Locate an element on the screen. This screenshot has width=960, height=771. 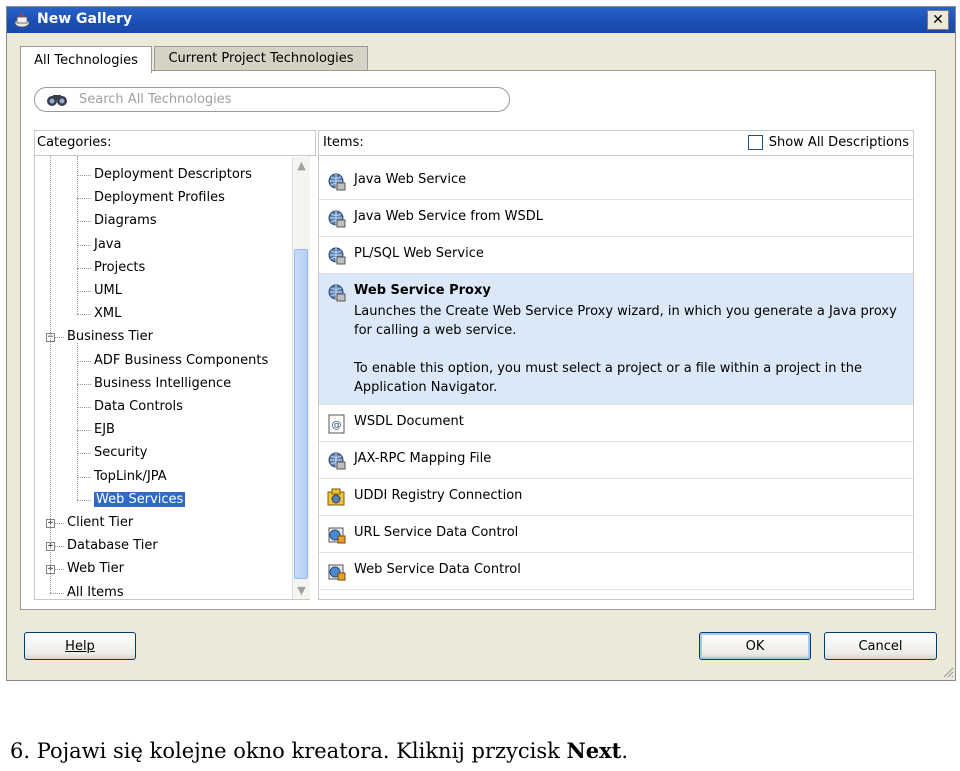
wsdl-document-icon: @ is located at coordinates (337, 424).